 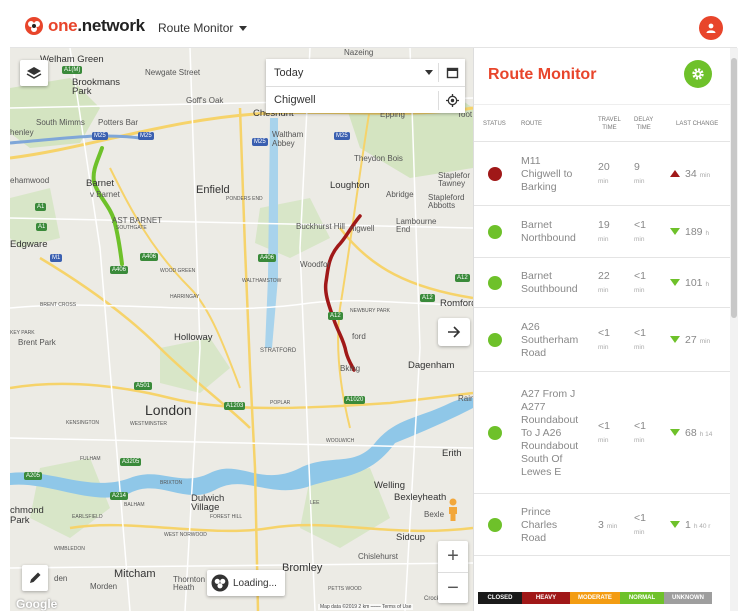 What do you see at coordinates (36, 604) in the screenshot?
I see `google-logo: Google` at bounding box center [36, 604].